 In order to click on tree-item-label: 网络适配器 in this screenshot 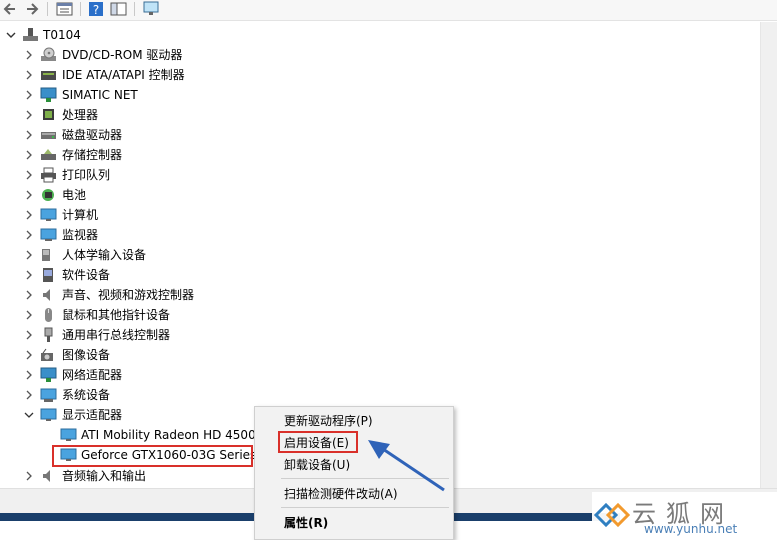, I will do `click(92, 375)`.